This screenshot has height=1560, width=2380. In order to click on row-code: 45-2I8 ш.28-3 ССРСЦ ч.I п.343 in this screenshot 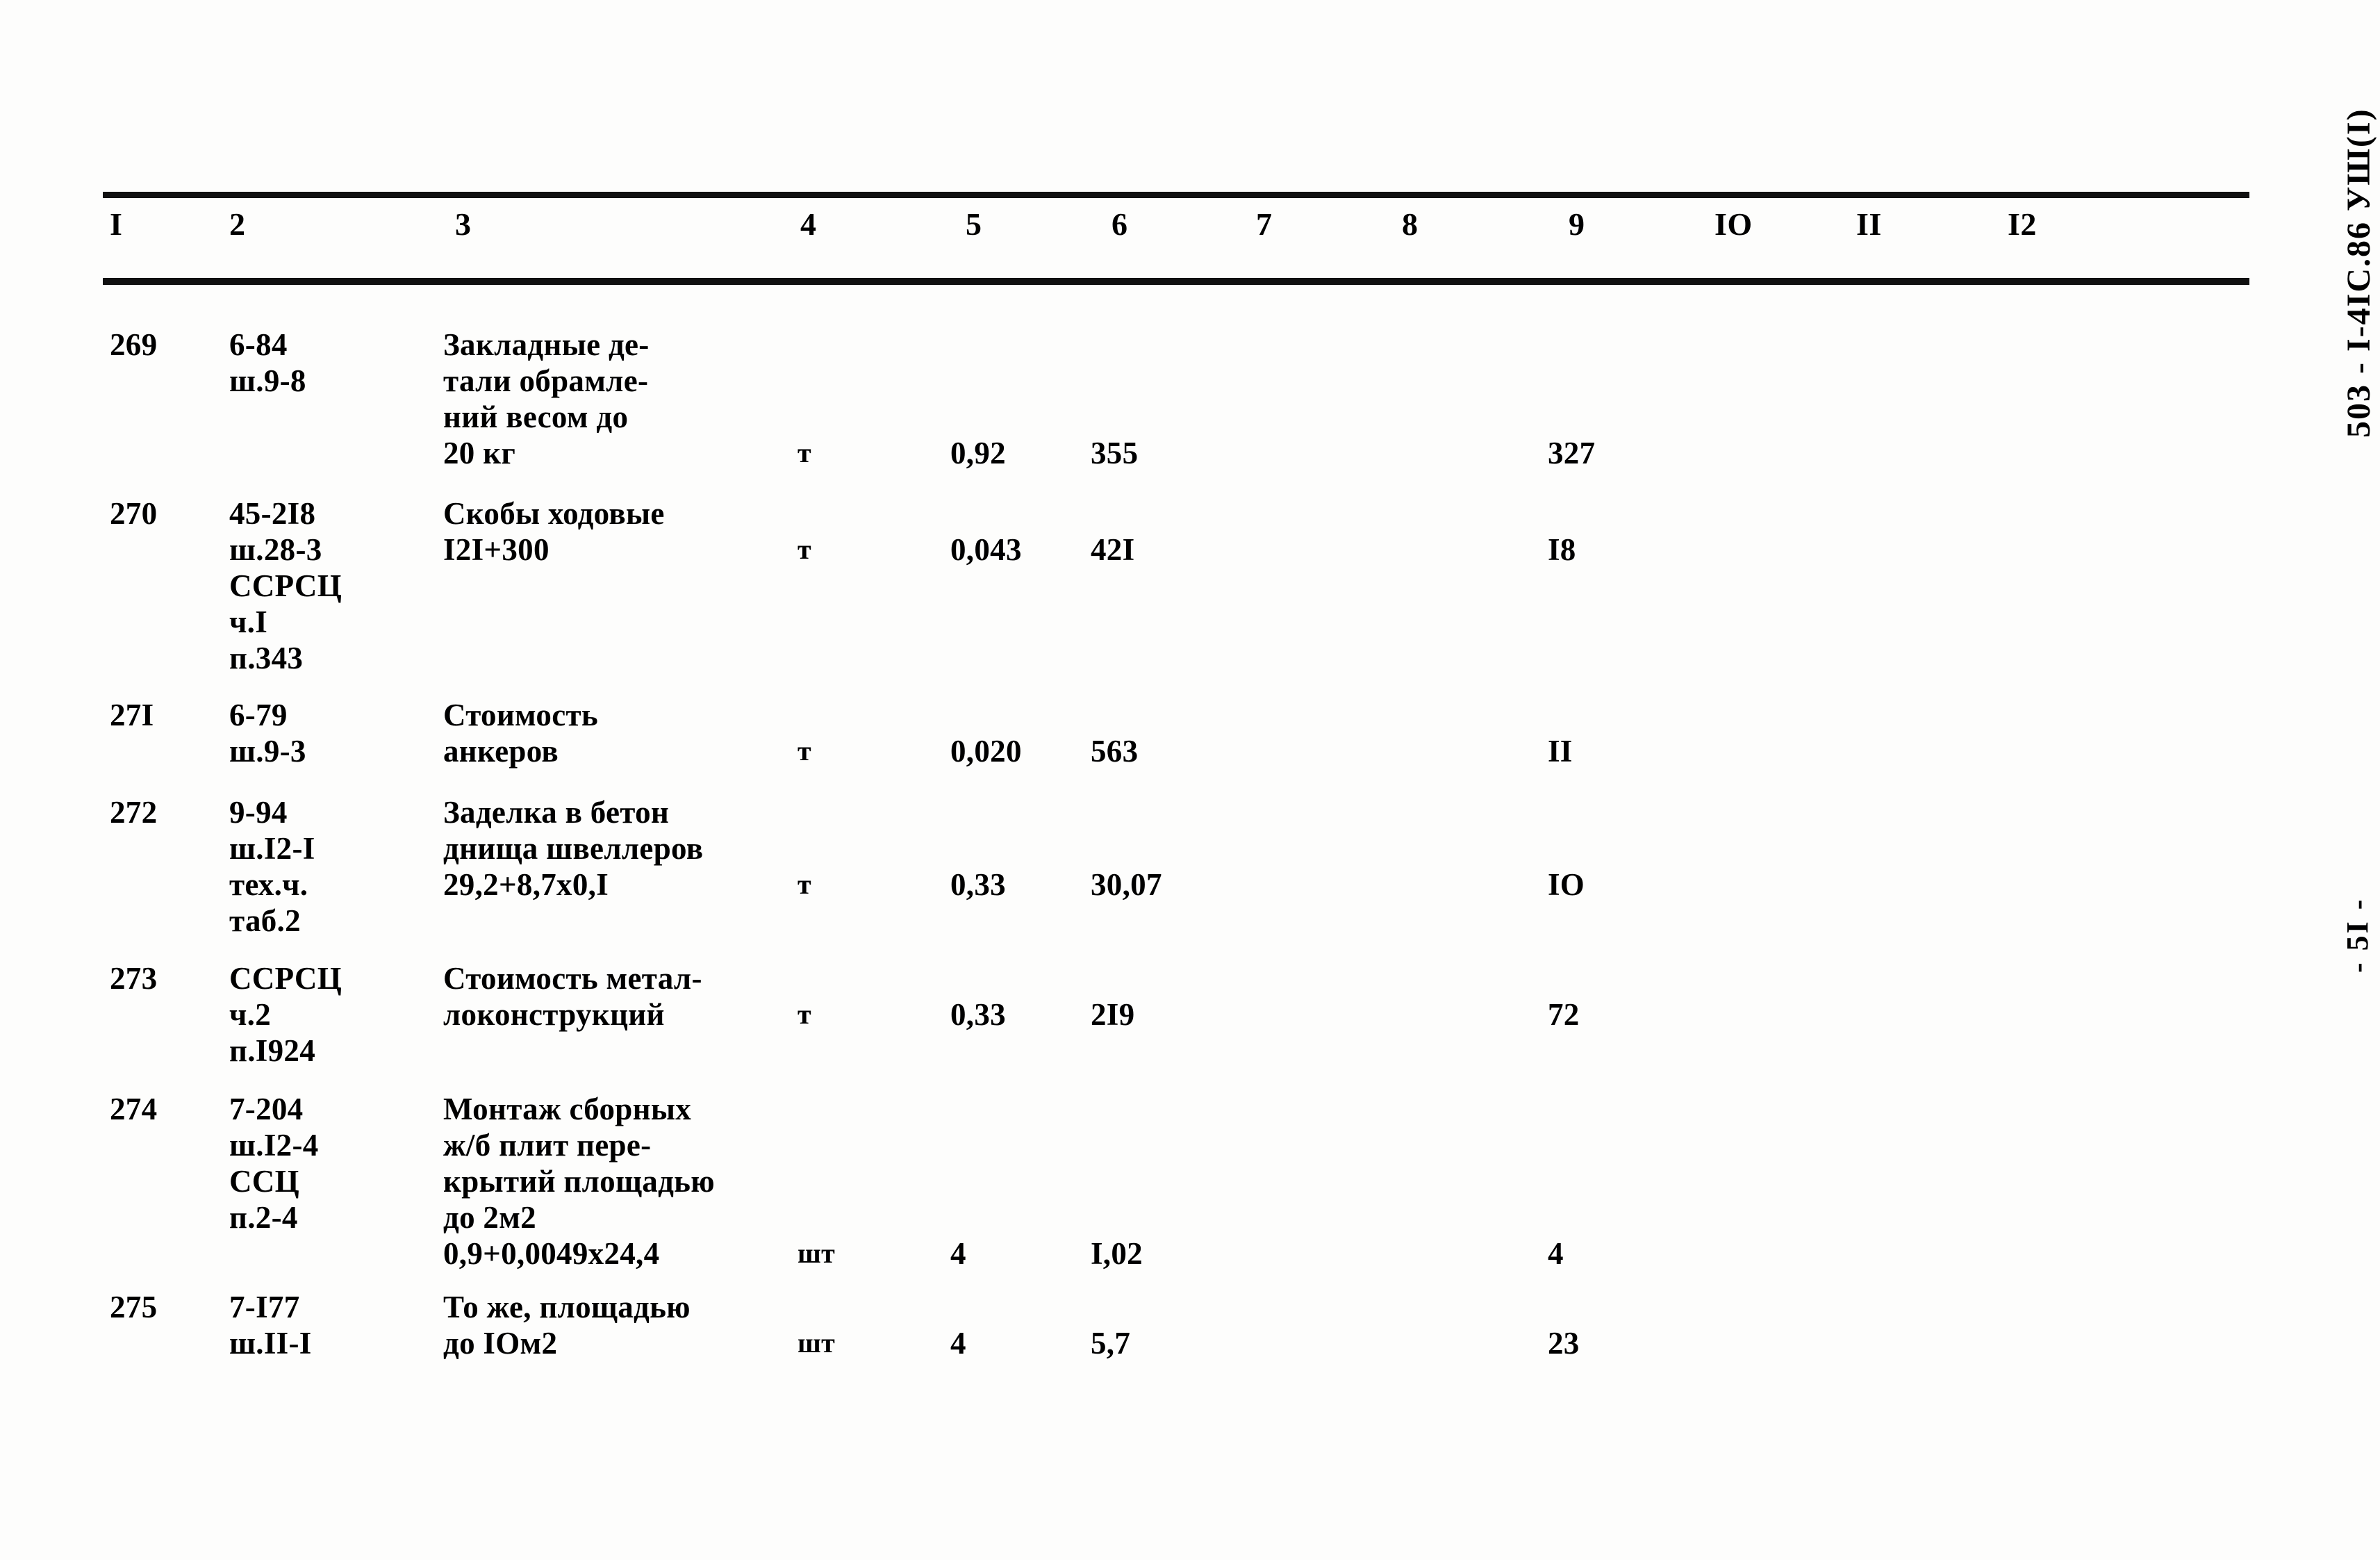, I will do `click(285, 585)`.